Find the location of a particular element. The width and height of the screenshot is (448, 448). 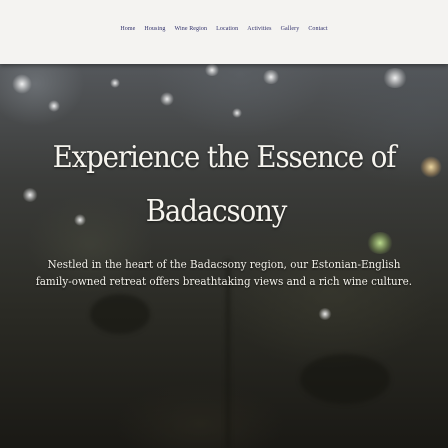

nav-item-home: Home is located at coordinates (127, 29).